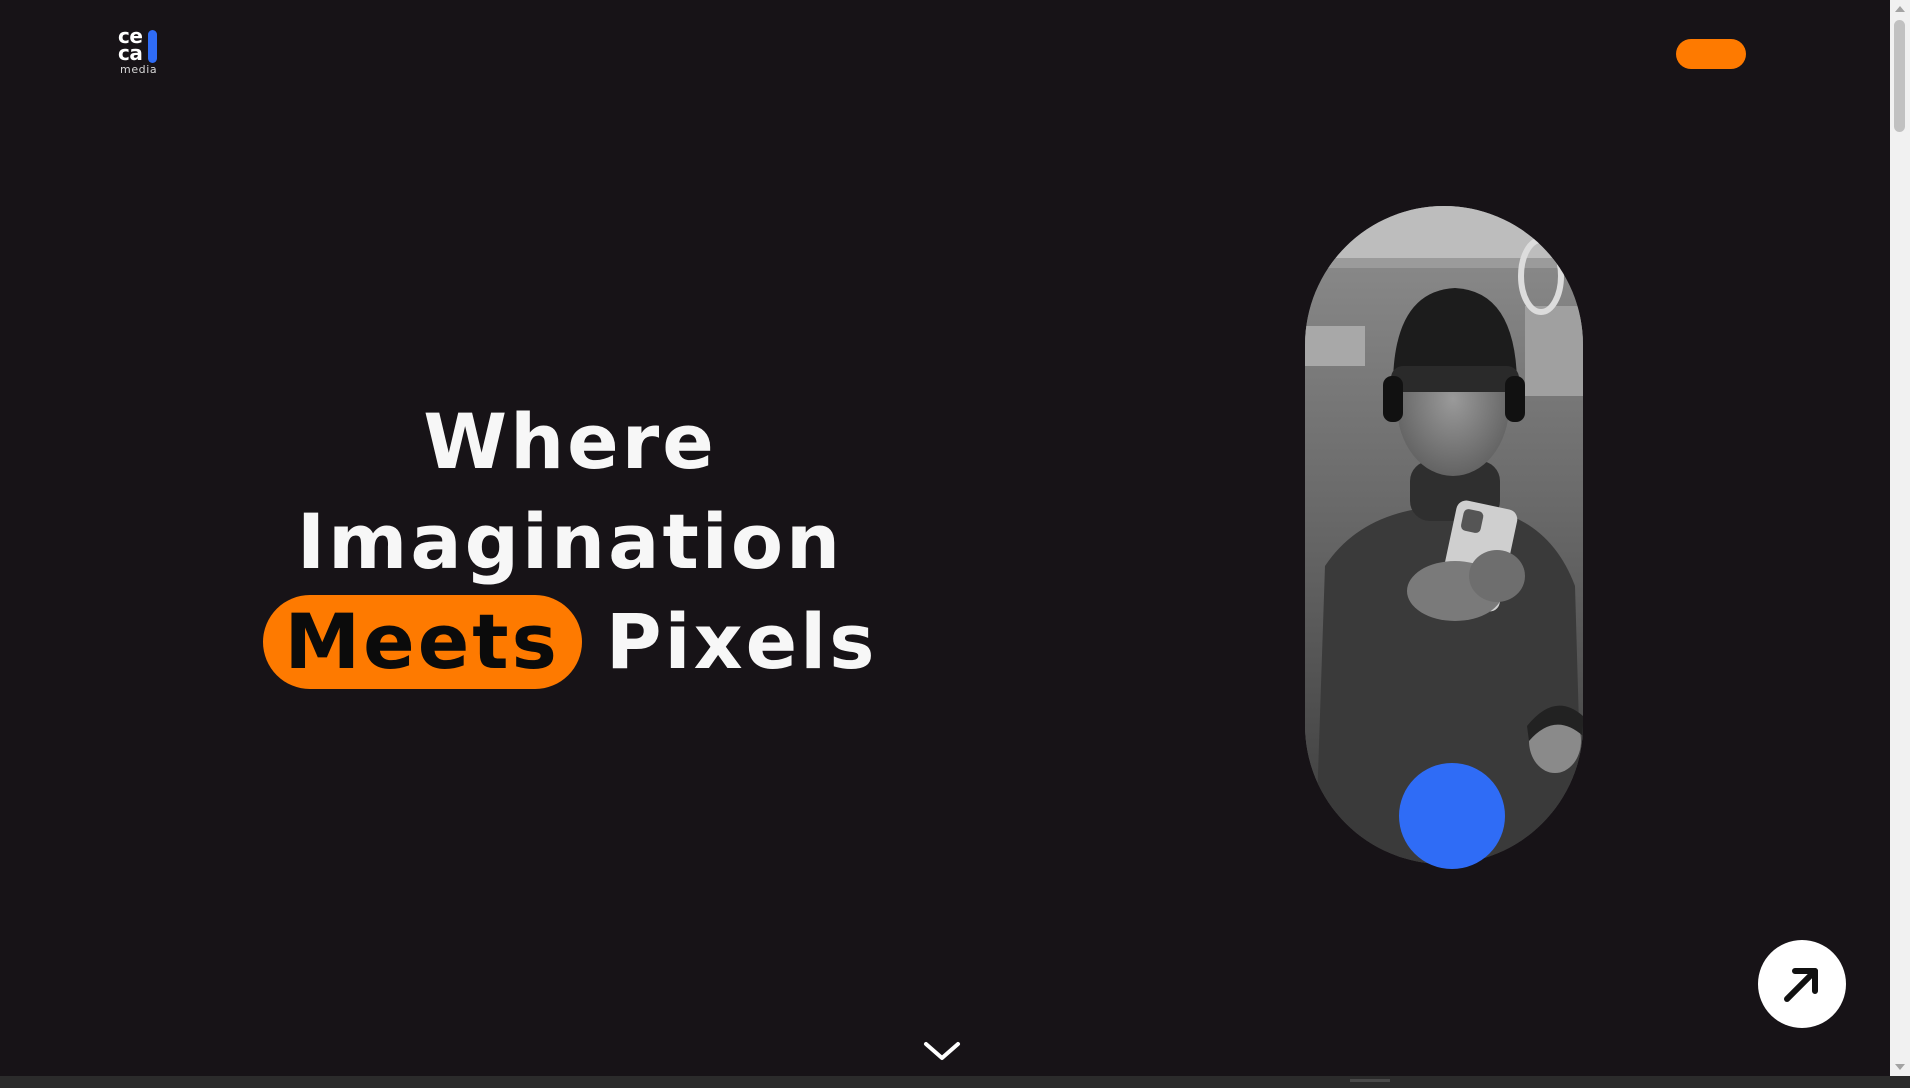 This screenshot has width=1910, height=1088. I want to click on hero-line-2: Imagination, so click(570, 541).